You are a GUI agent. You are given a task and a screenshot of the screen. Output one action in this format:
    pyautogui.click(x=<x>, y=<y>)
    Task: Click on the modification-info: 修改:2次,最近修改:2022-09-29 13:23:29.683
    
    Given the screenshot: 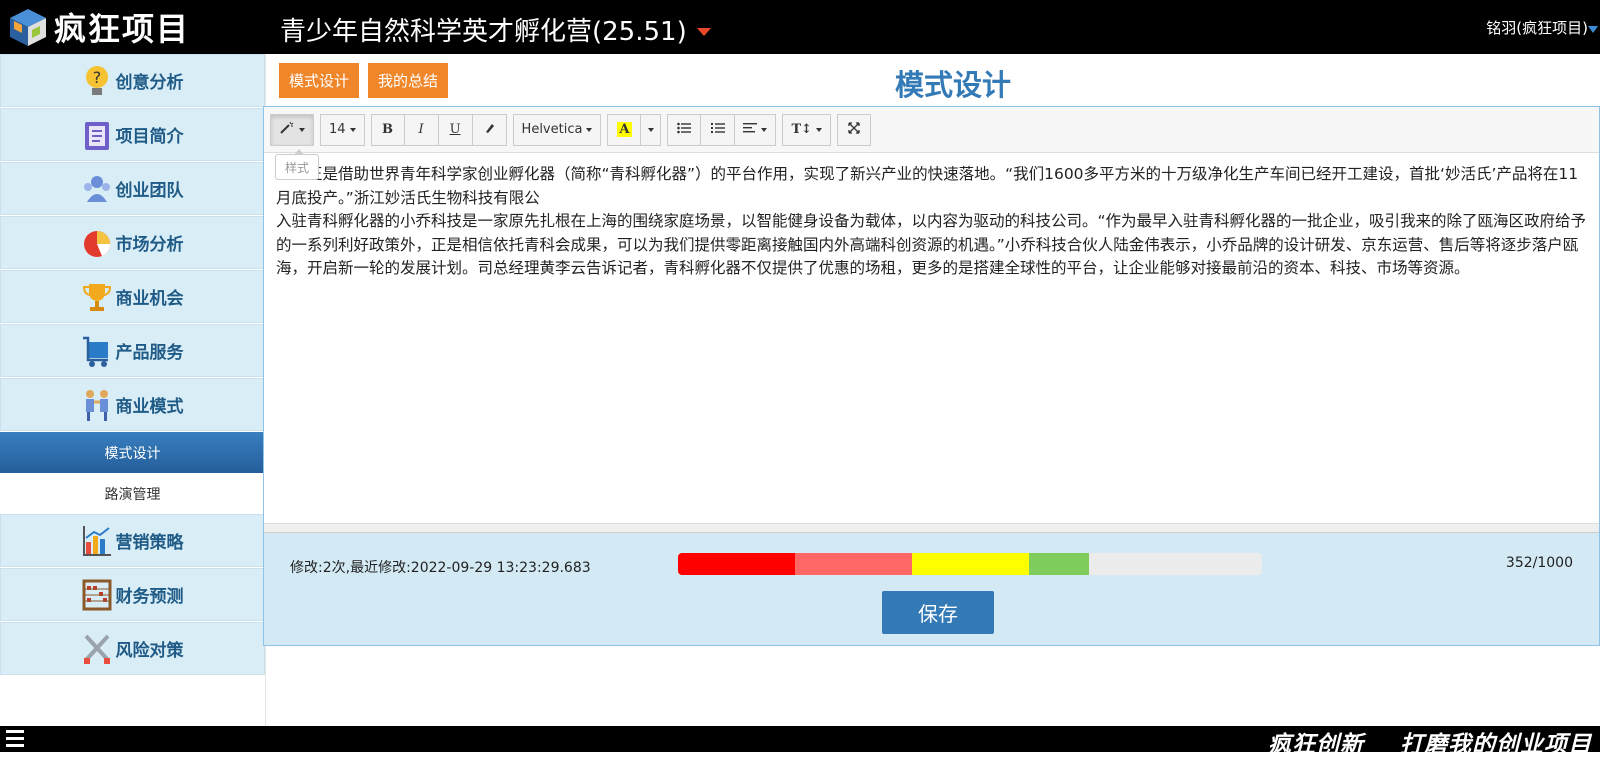 What is the action you would take?
    pyautogui.click(x=440, y=568)
    